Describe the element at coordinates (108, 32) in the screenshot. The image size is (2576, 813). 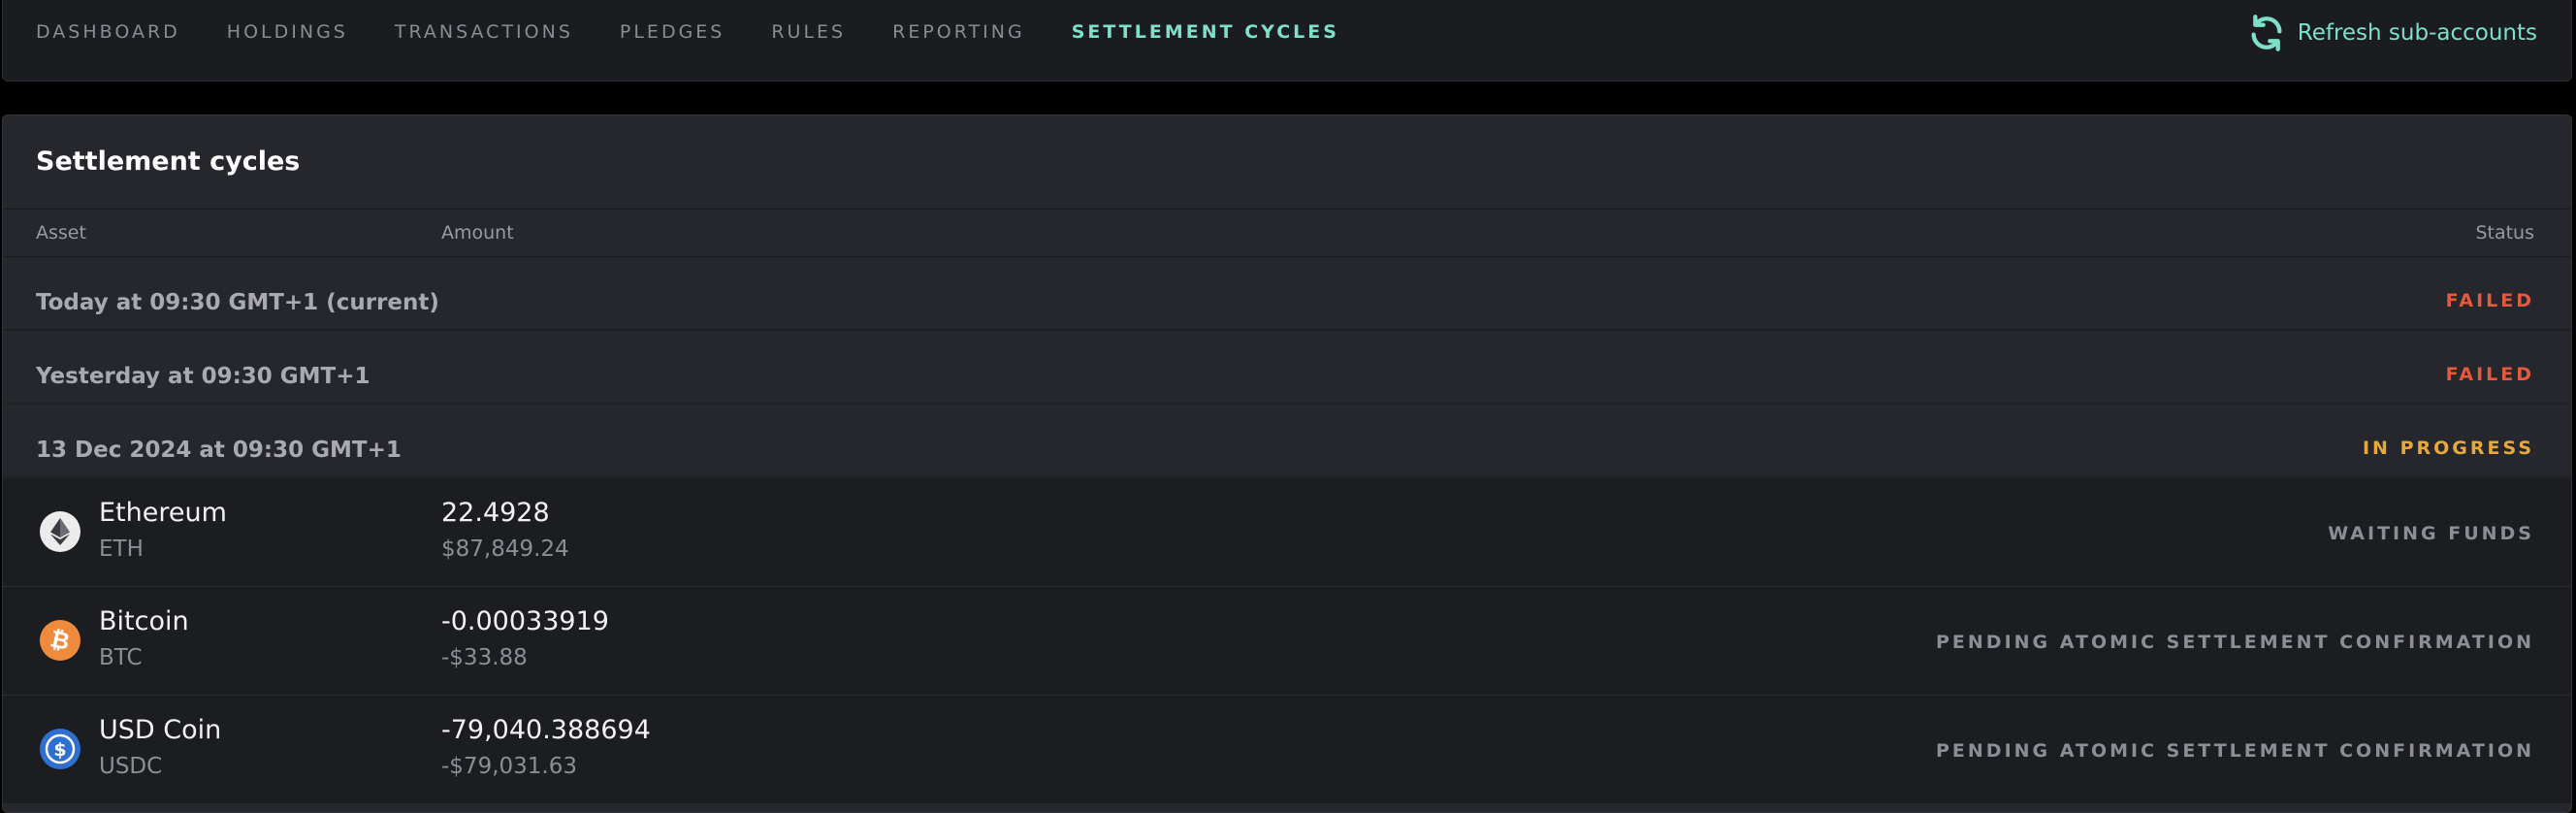
I see `nav-dashboard: DASHBOARD` at that location.